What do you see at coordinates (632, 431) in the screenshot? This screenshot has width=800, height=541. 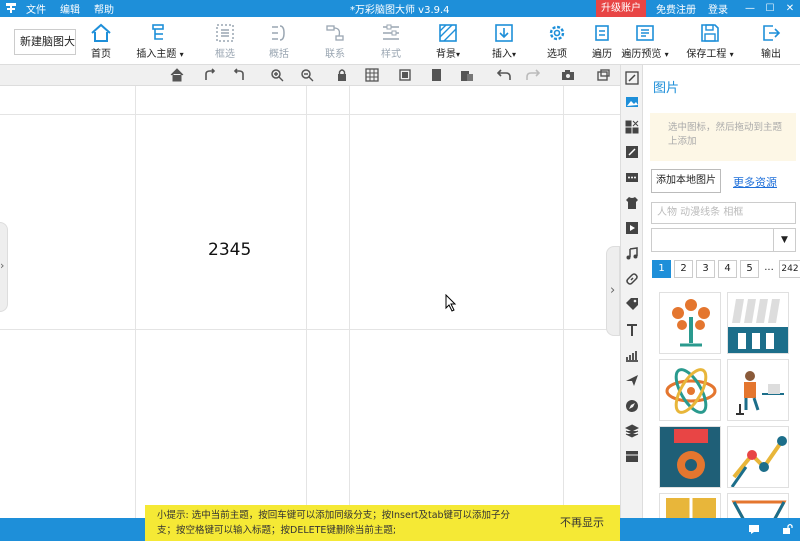 I see `layers-icon` at bounding box center [632, 431].